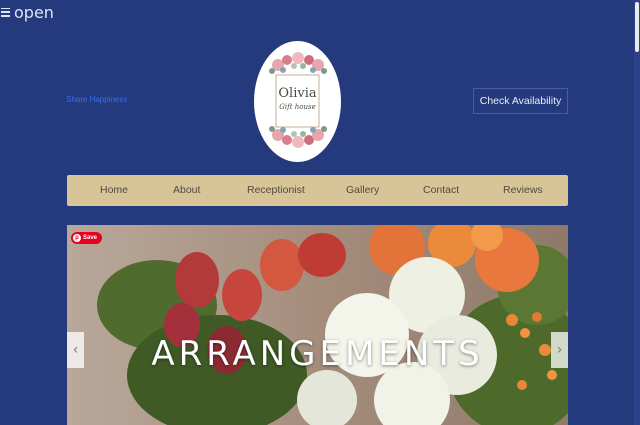 Image resolution: width=640 pixels, height=425 pixels. I want to click on nav-item-about: About, so click(186, 190).